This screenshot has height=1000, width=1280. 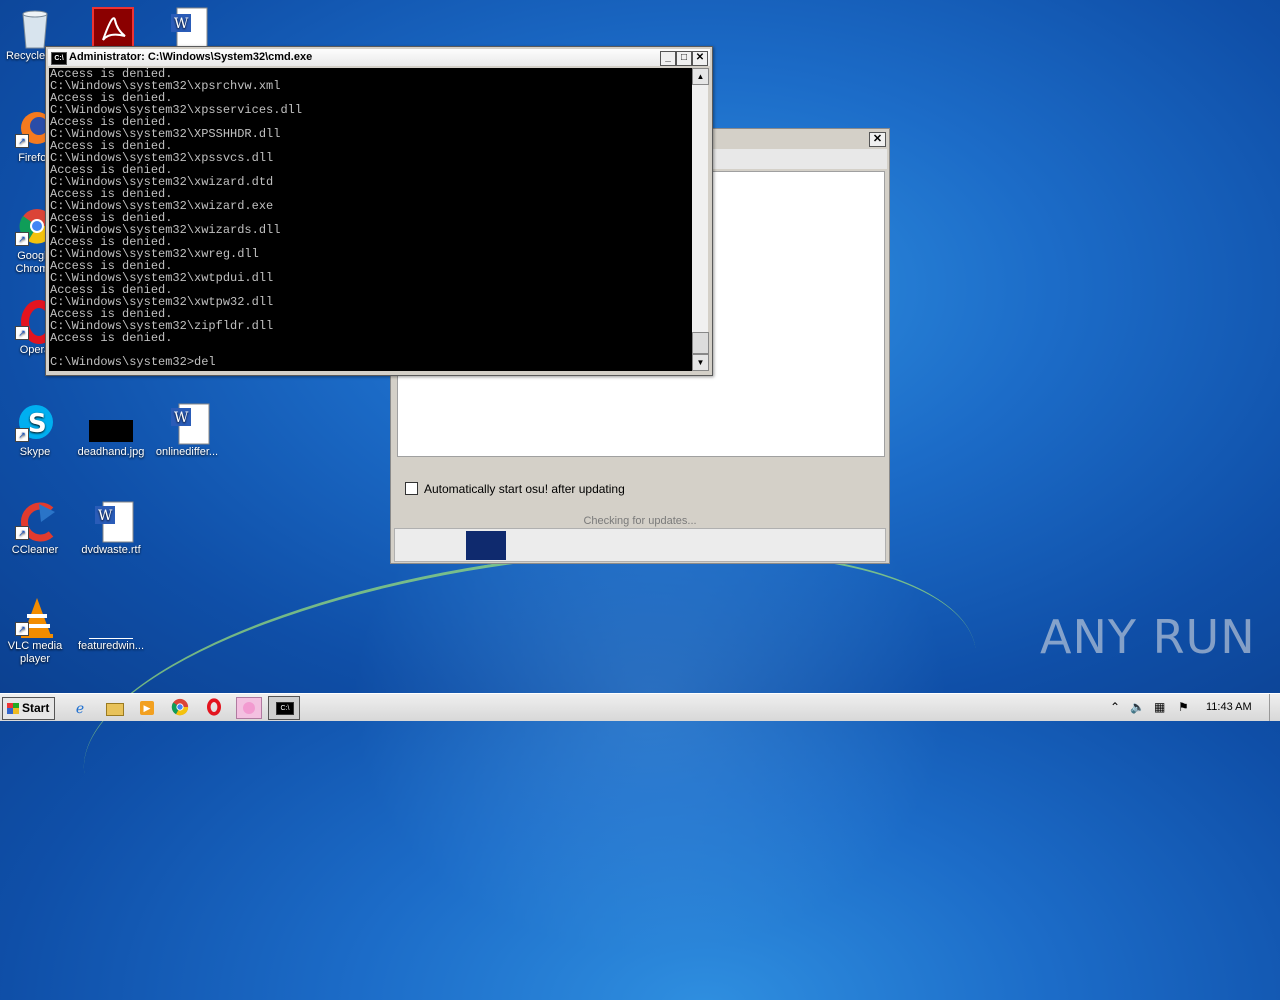 I want to click on desktop-icon-deadhand: deadhand.jpg, so click(x=111, y=430).